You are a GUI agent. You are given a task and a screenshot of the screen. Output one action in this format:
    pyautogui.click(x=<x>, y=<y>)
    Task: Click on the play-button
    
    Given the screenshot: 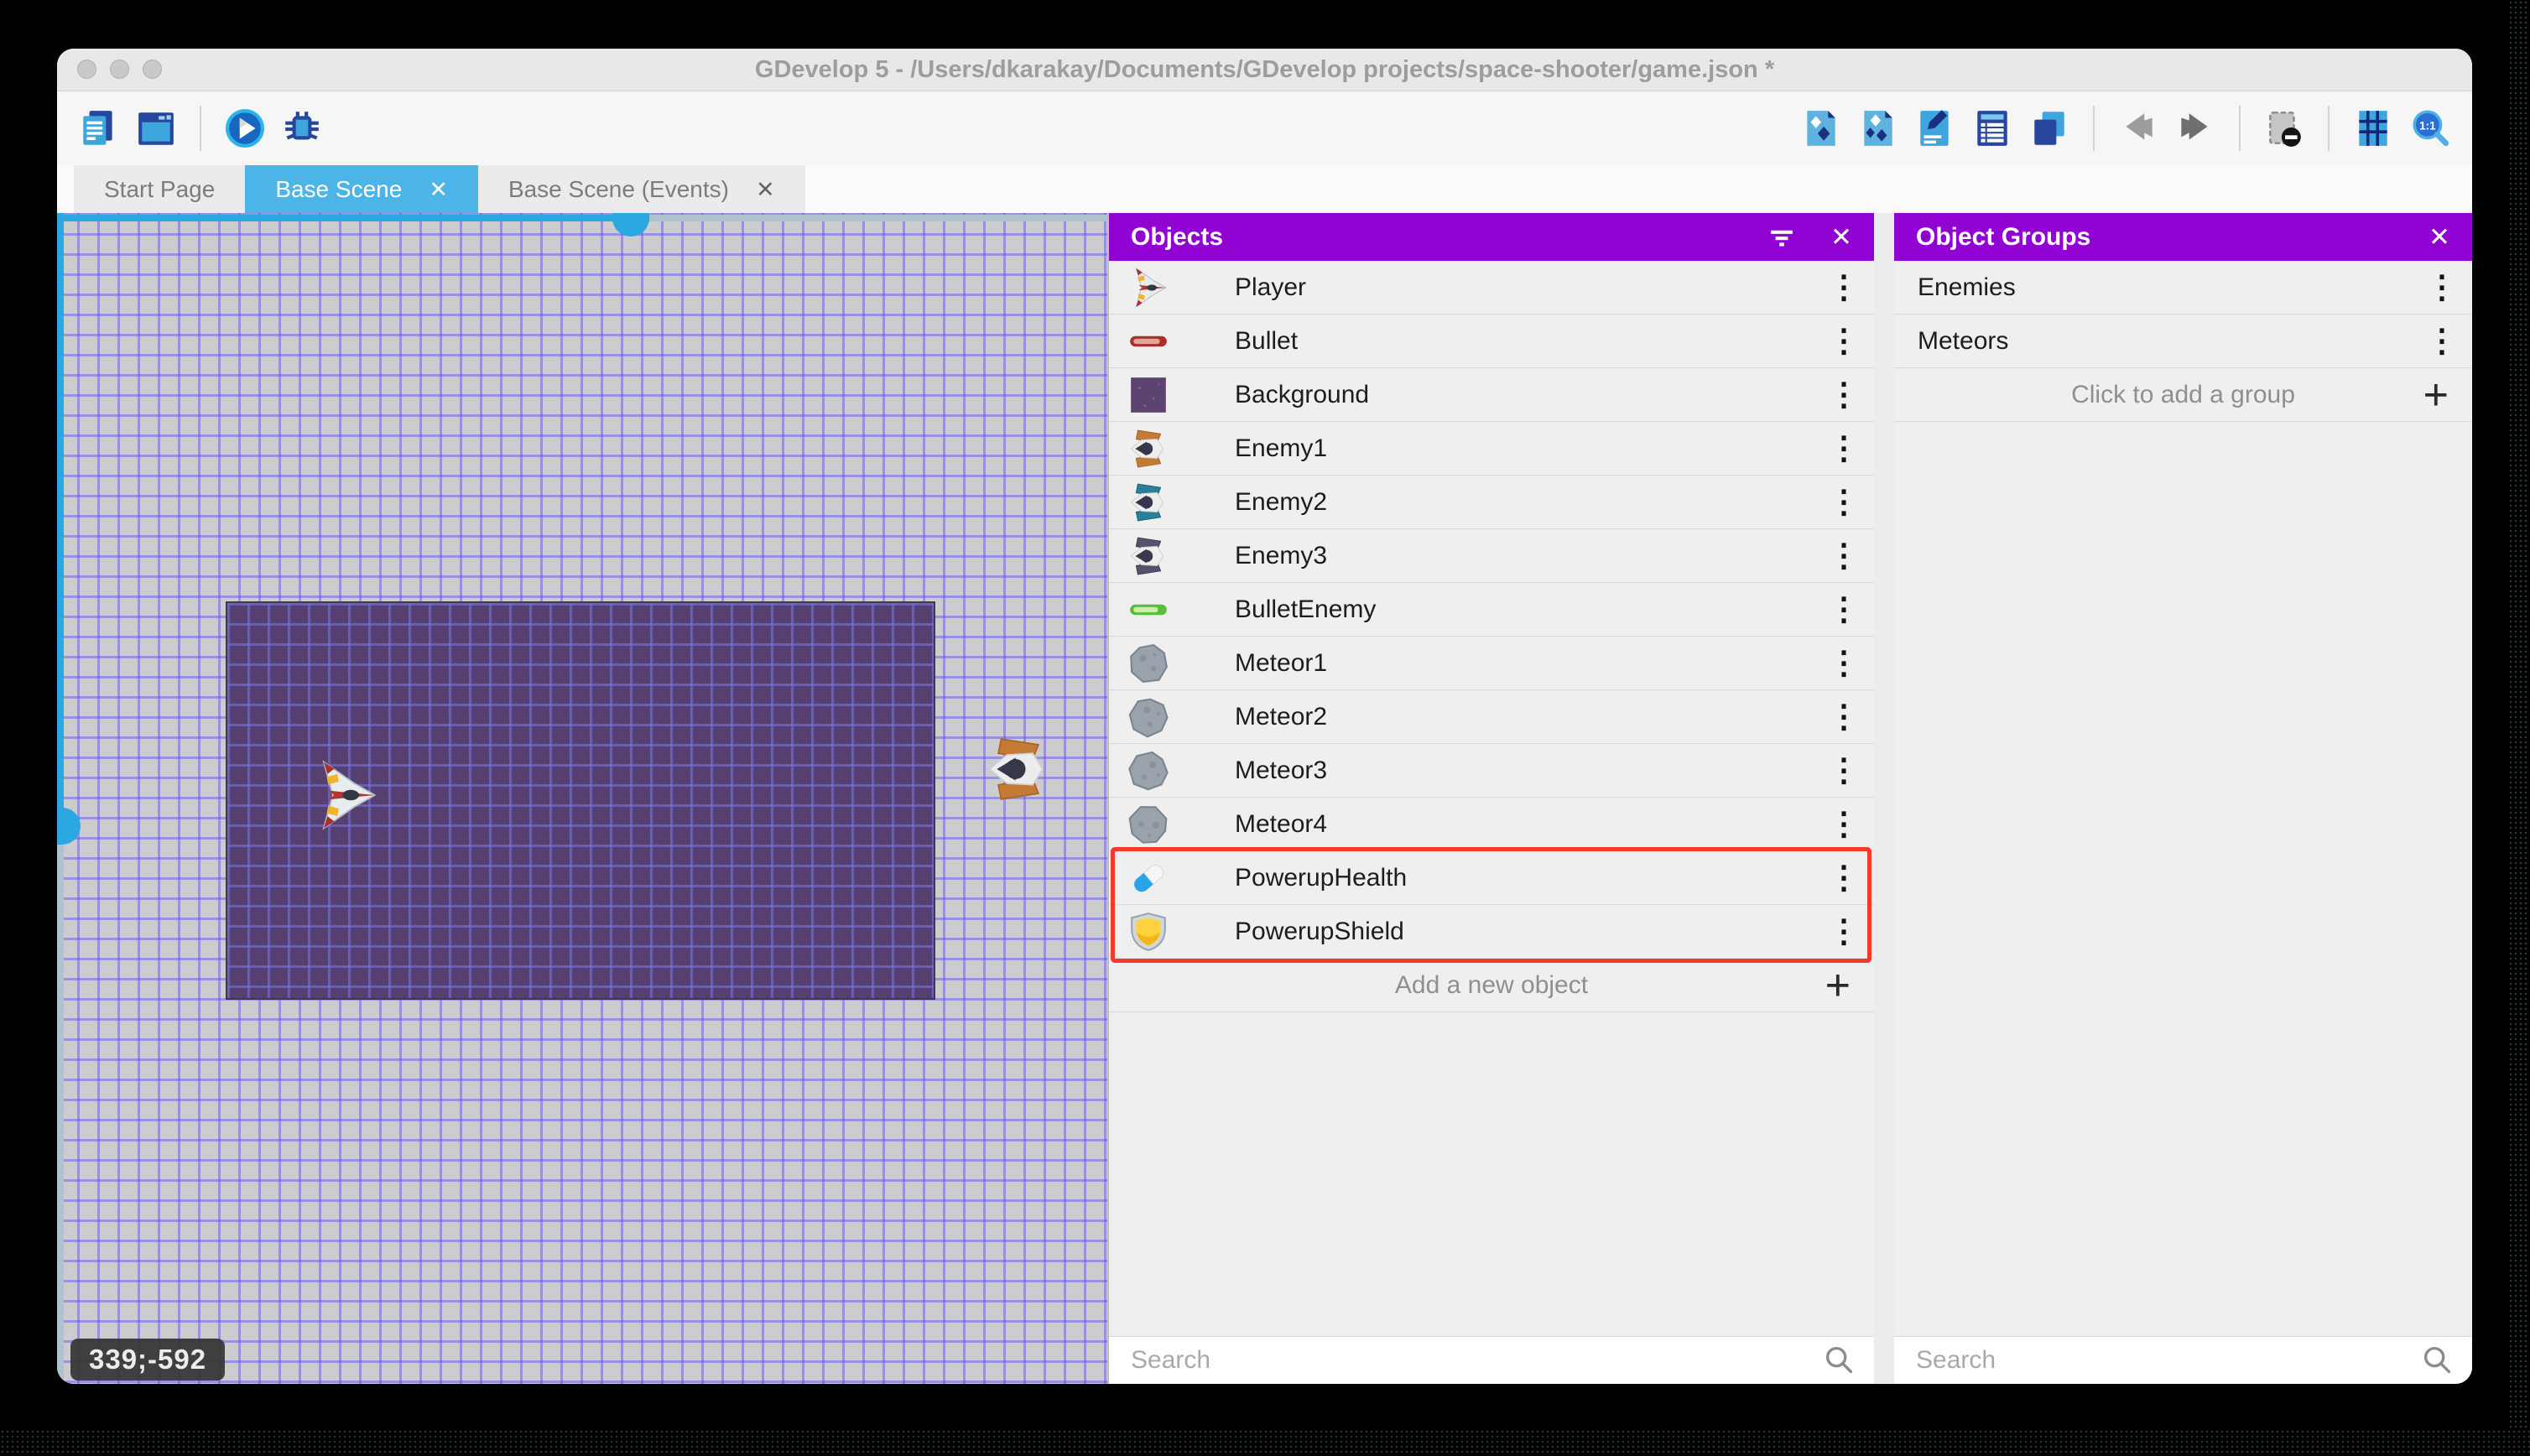 What is the action you would take?
    pyautogui.click(x=245, y=128)
    